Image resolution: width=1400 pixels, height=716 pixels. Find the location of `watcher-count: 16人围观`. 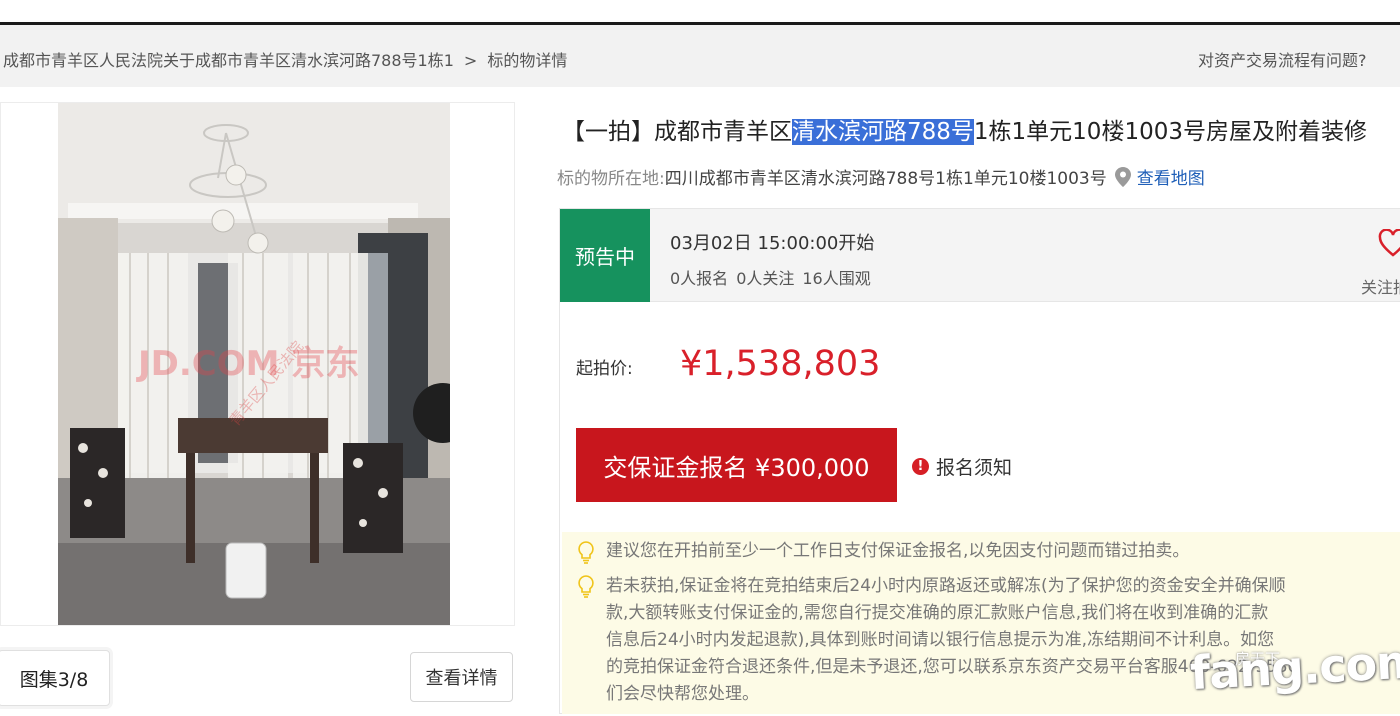

watcher-count: 16人围观 is located at coordinates (836, 278).